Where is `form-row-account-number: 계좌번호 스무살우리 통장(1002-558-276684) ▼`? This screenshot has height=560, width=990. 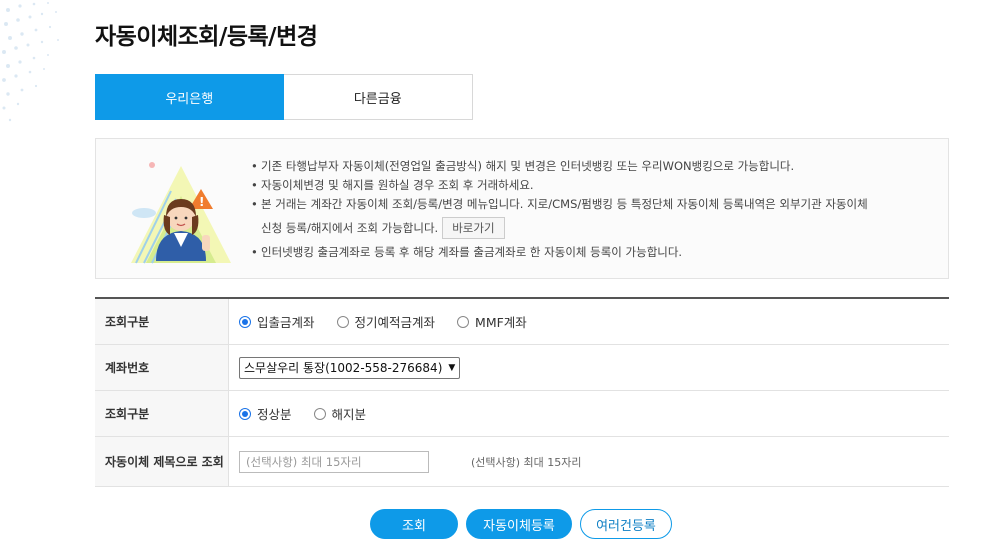 form-row-account-number: 계좌번호 스무살우리 통장(1002-558-276684) ▼ is located at coordinates (522, 368).